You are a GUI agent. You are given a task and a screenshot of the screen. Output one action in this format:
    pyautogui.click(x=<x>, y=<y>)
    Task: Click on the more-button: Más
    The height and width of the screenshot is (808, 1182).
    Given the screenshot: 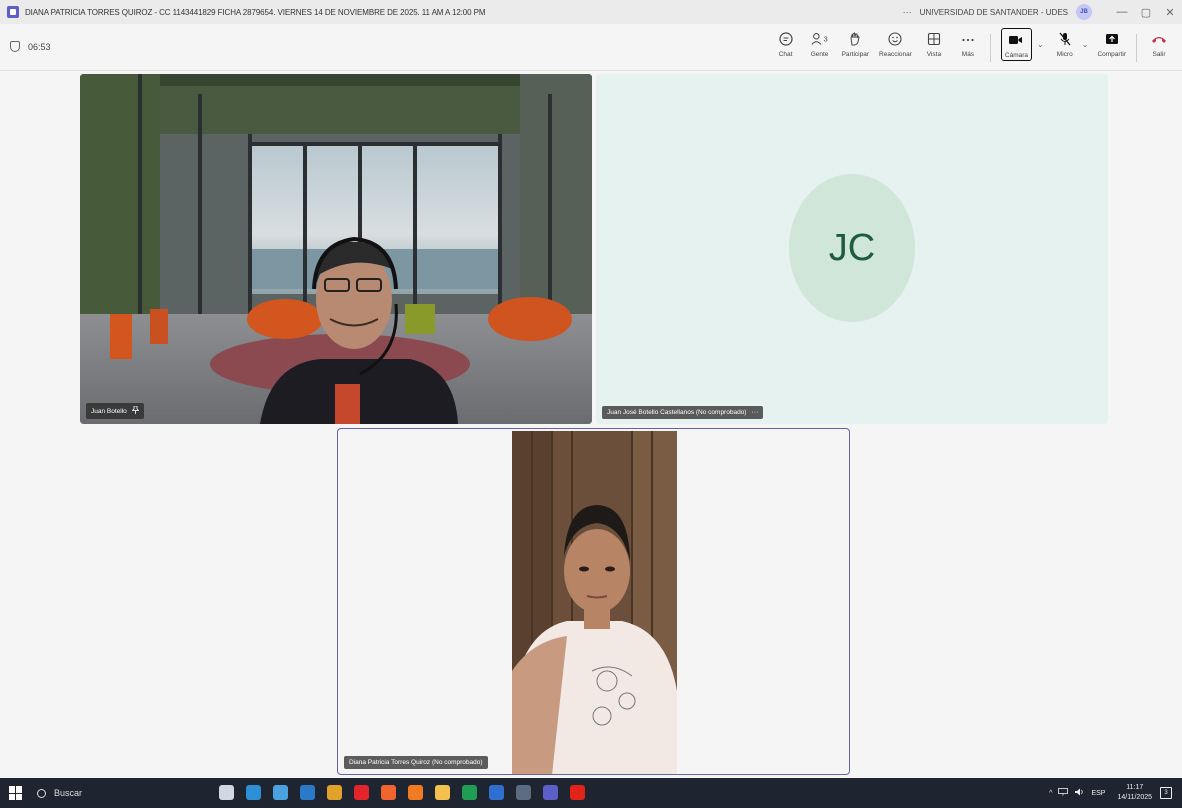 What is the action you would take?
    pyautogui.click(x=968, y=44)
    